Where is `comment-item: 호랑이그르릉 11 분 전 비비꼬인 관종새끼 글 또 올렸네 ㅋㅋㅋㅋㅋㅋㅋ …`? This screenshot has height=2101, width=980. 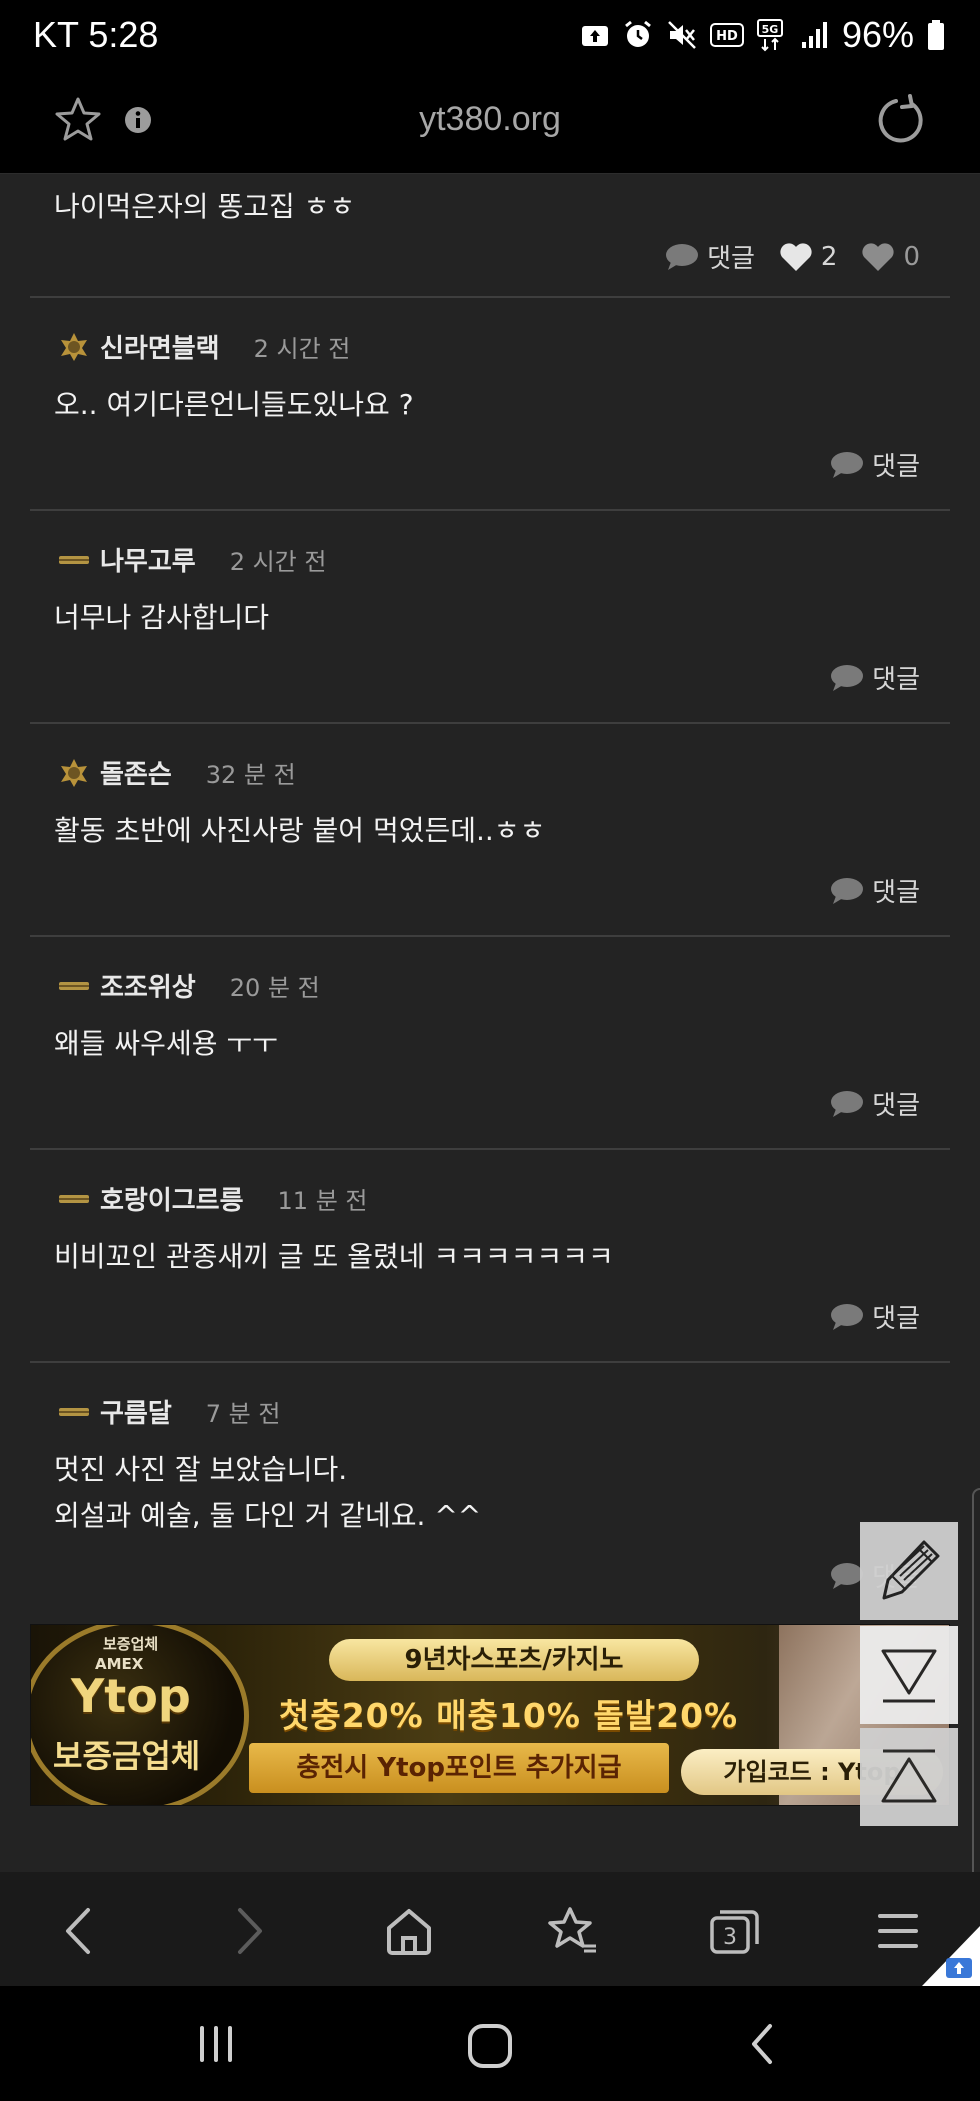
comment-item: 호랑이그르릉 11 분 전 비비꼬인 관종새끼 글 또 올렸네 ㅋㅋㅋㅋㅋㅋㅋ … is located at coordinates (490, 1256).